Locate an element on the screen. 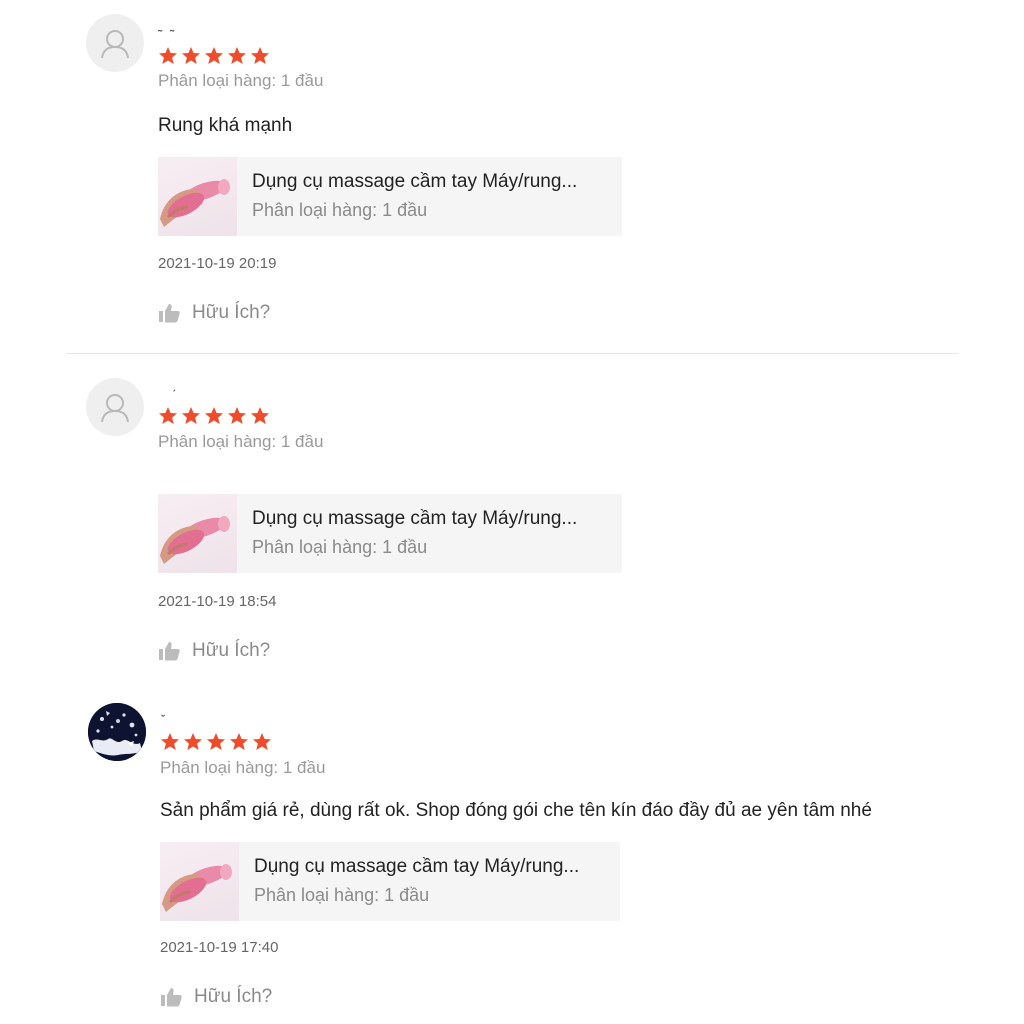  review-comment: Rung khá mạnh is located at coordinates (225, 125).